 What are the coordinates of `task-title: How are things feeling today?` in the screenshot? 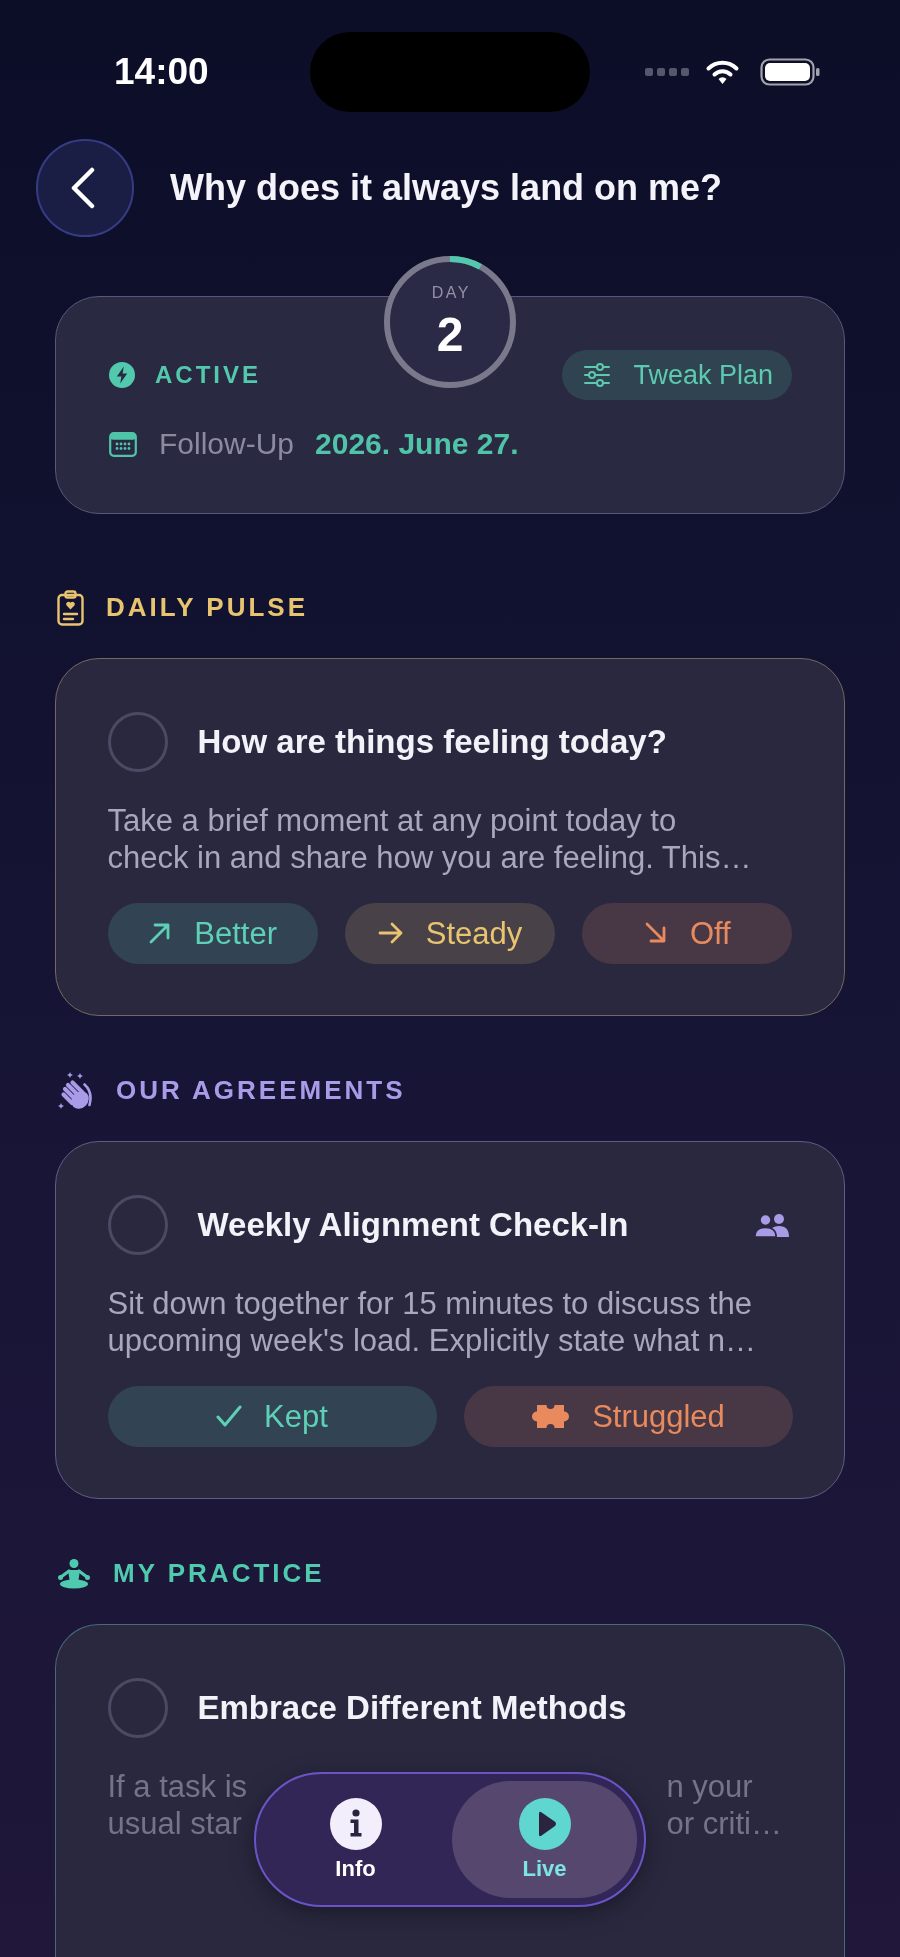 It's located at (432, 741).